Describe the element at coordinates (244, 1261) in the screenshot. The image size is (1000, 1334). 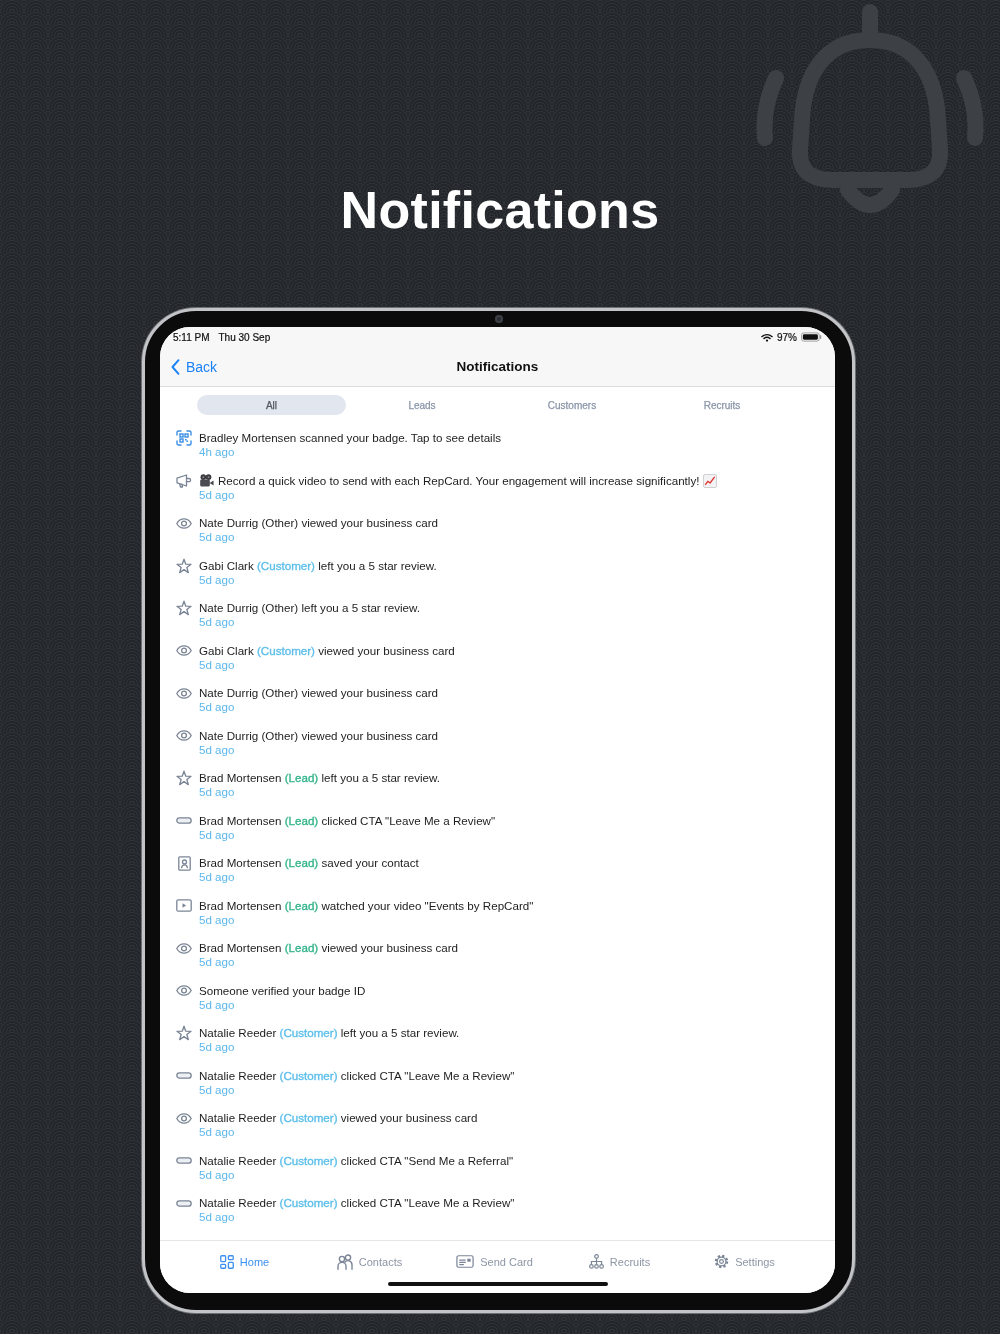
I see `tab-bar-item: Home` at that location.